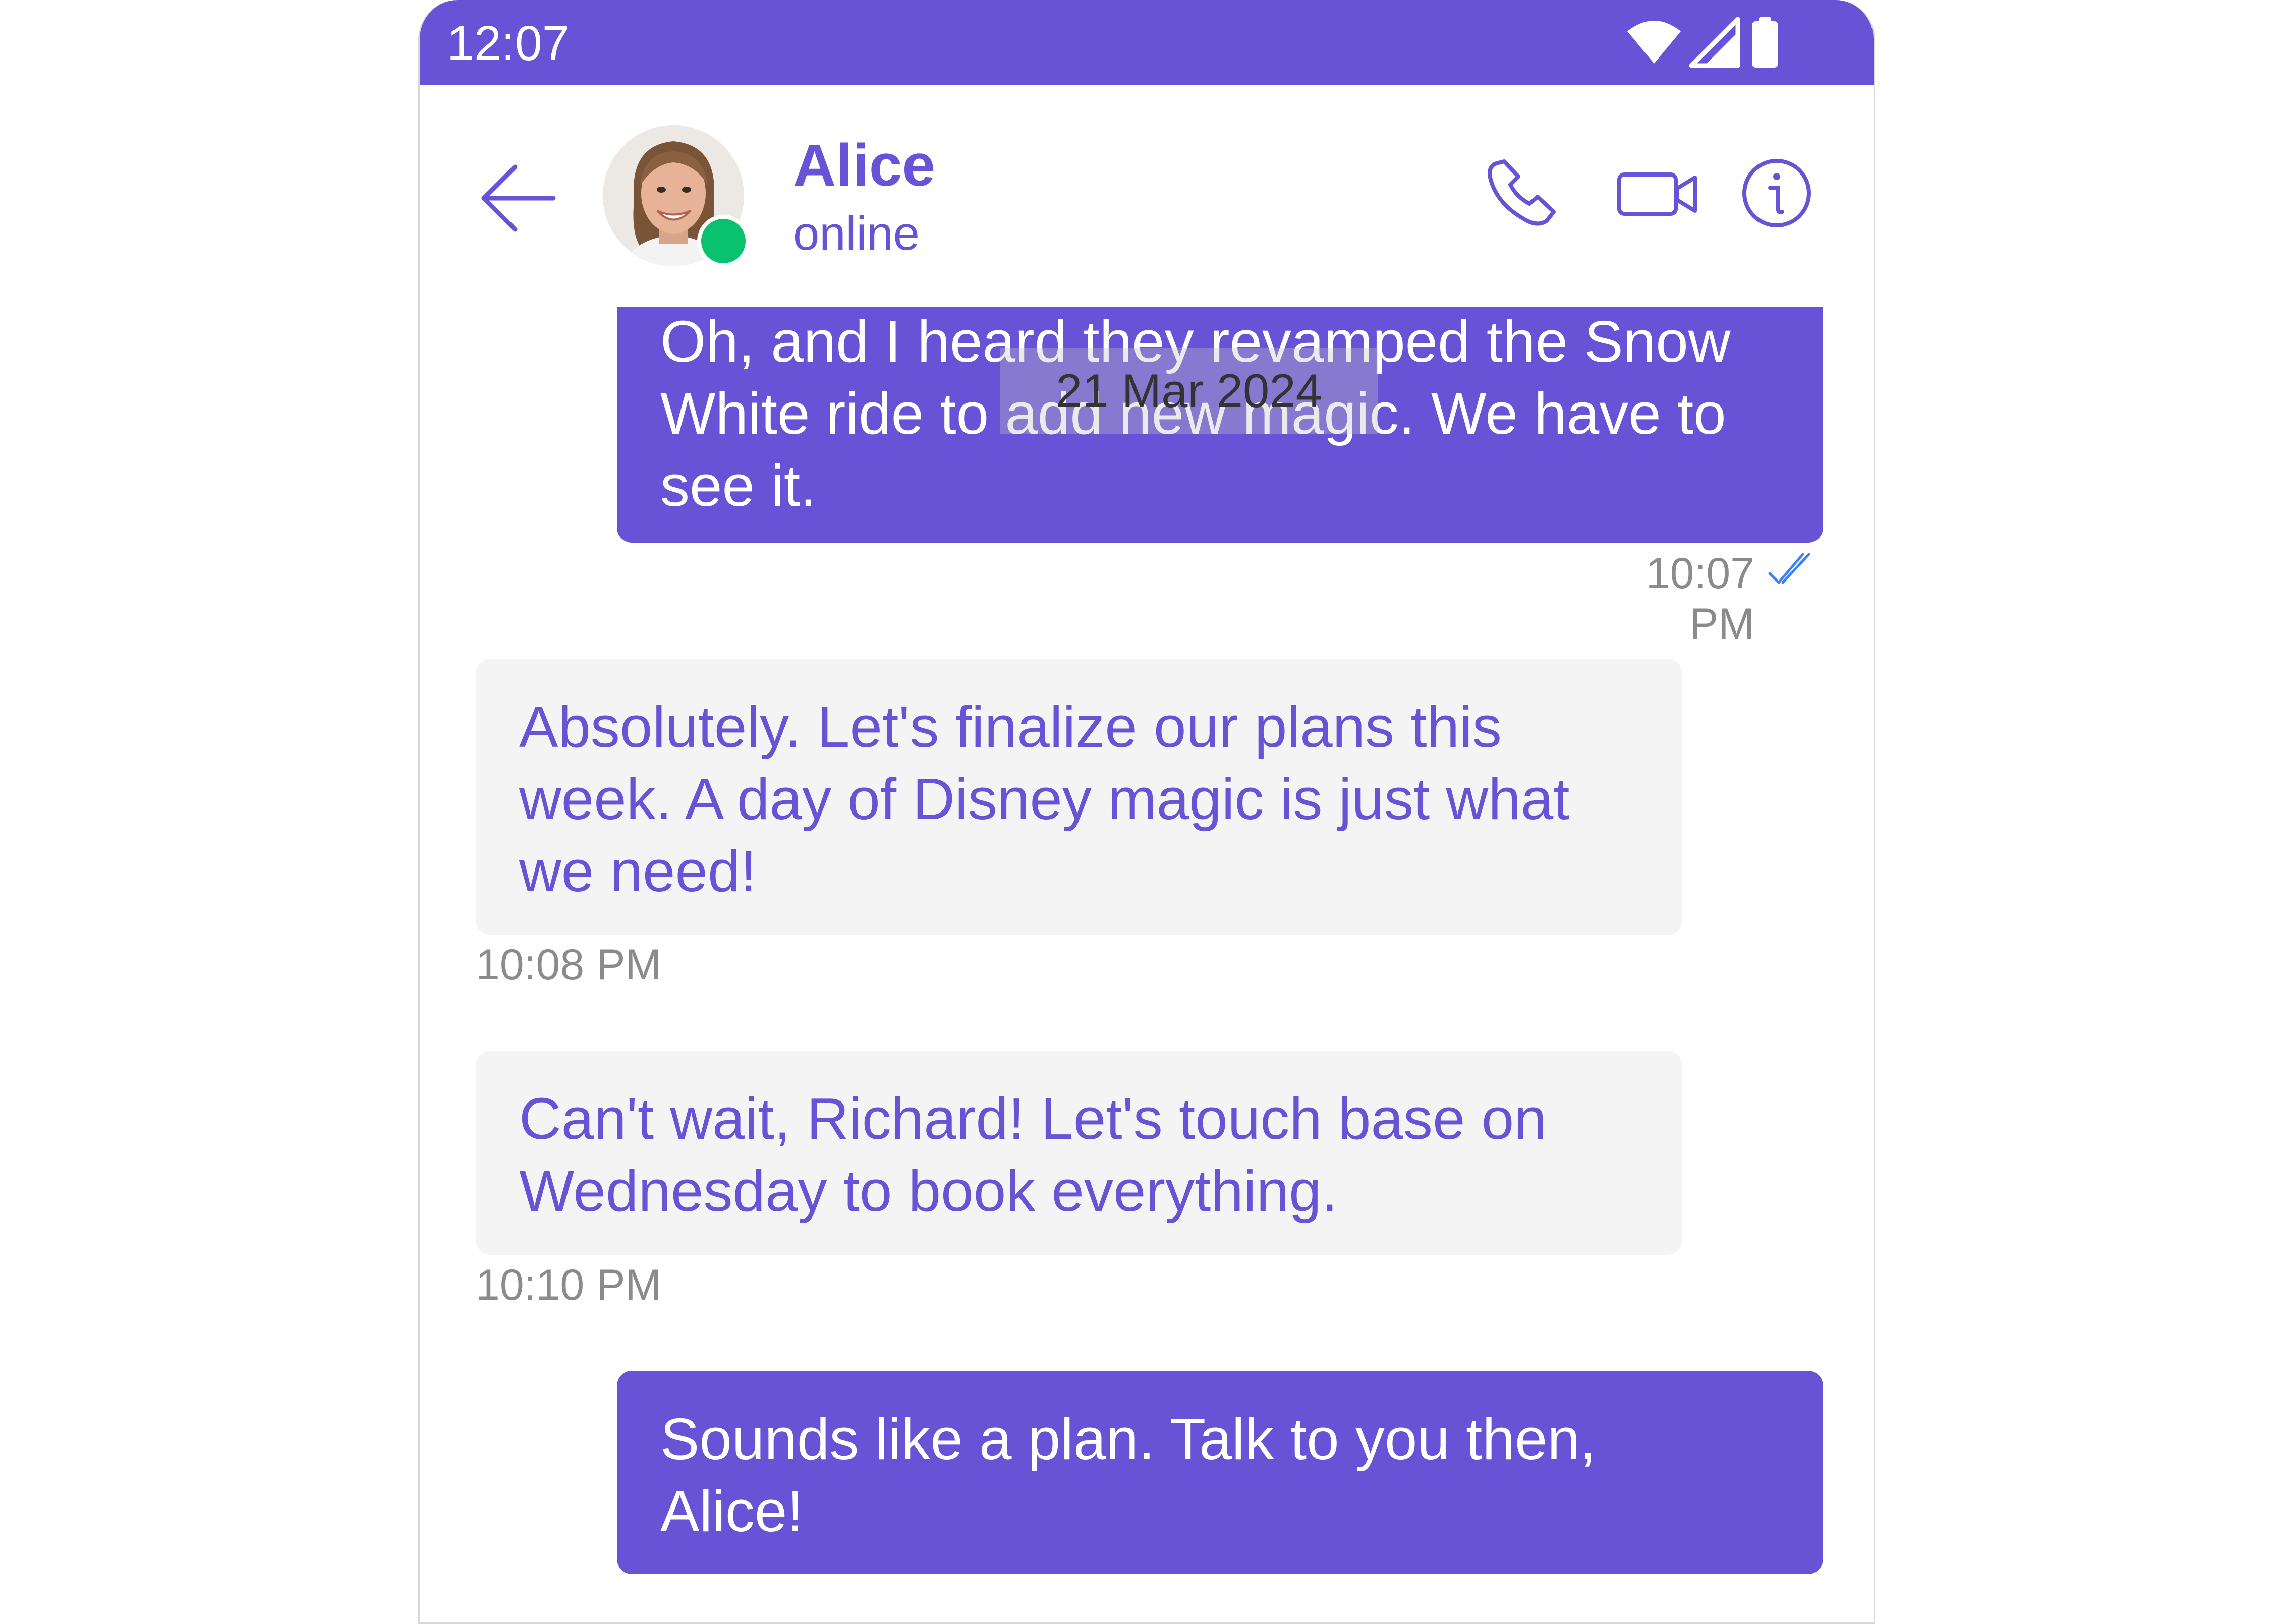  What do you see at coordinates (1044, 799) in the screenshot?
I see `message-line: week. A day of Disney magic is just what` at bounding box center [1044, 799].